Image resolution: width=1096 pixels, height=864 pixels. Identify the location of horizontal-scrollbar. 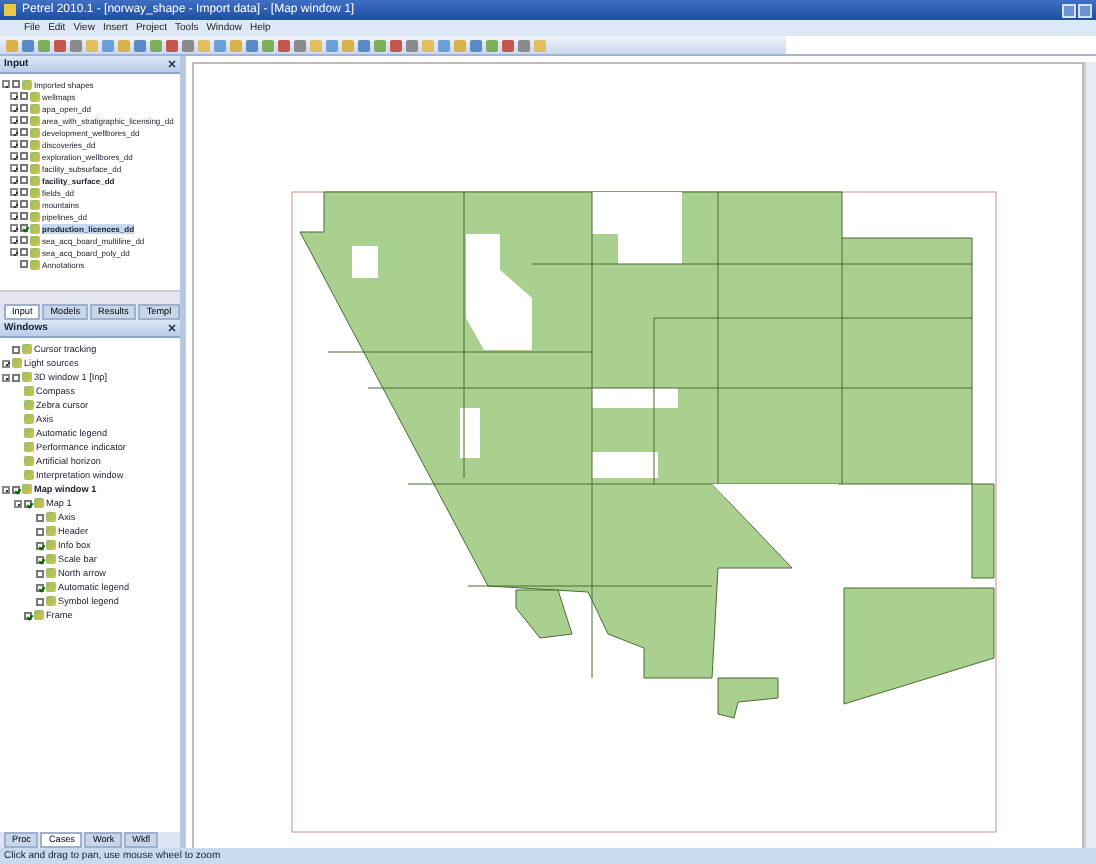
(90, 297).